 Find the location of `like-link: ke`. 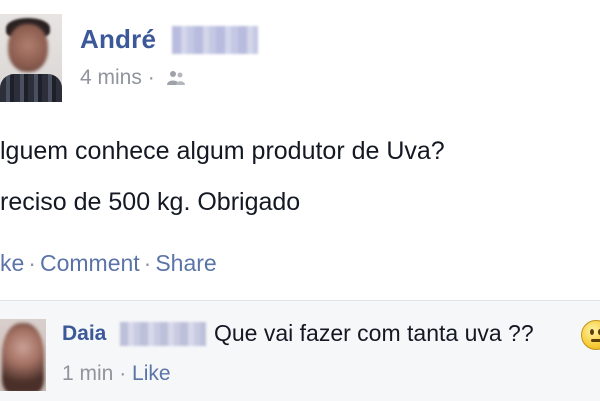

like-link: ke is located at coordinates (12, 263).